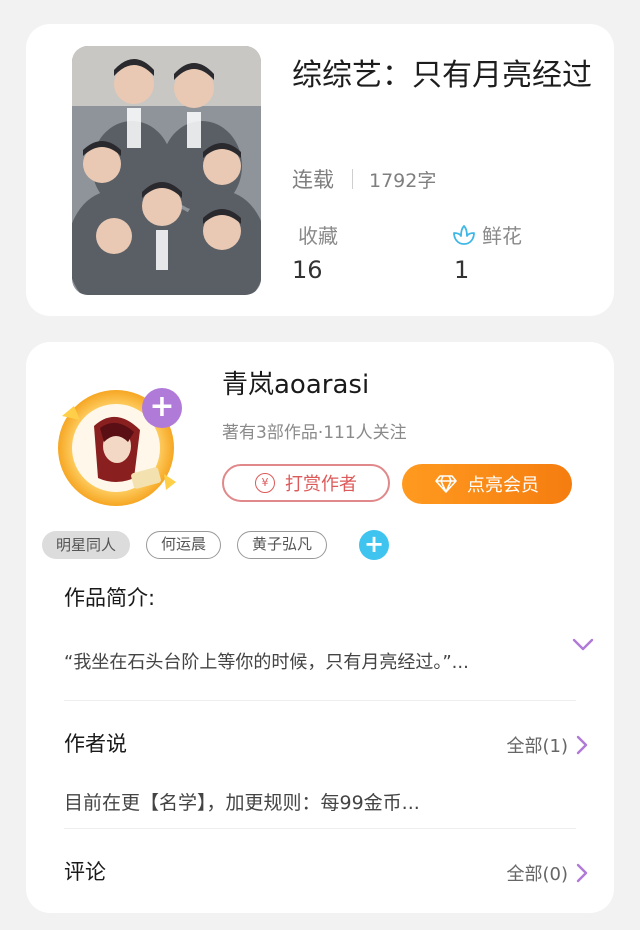 Image resolution: width=640 pixels, height=930 pixels. What do you see at coordinates (110, 598) in the screenshot?
I see `intro-title: 作品简介:` at bounding box center [110, 598].